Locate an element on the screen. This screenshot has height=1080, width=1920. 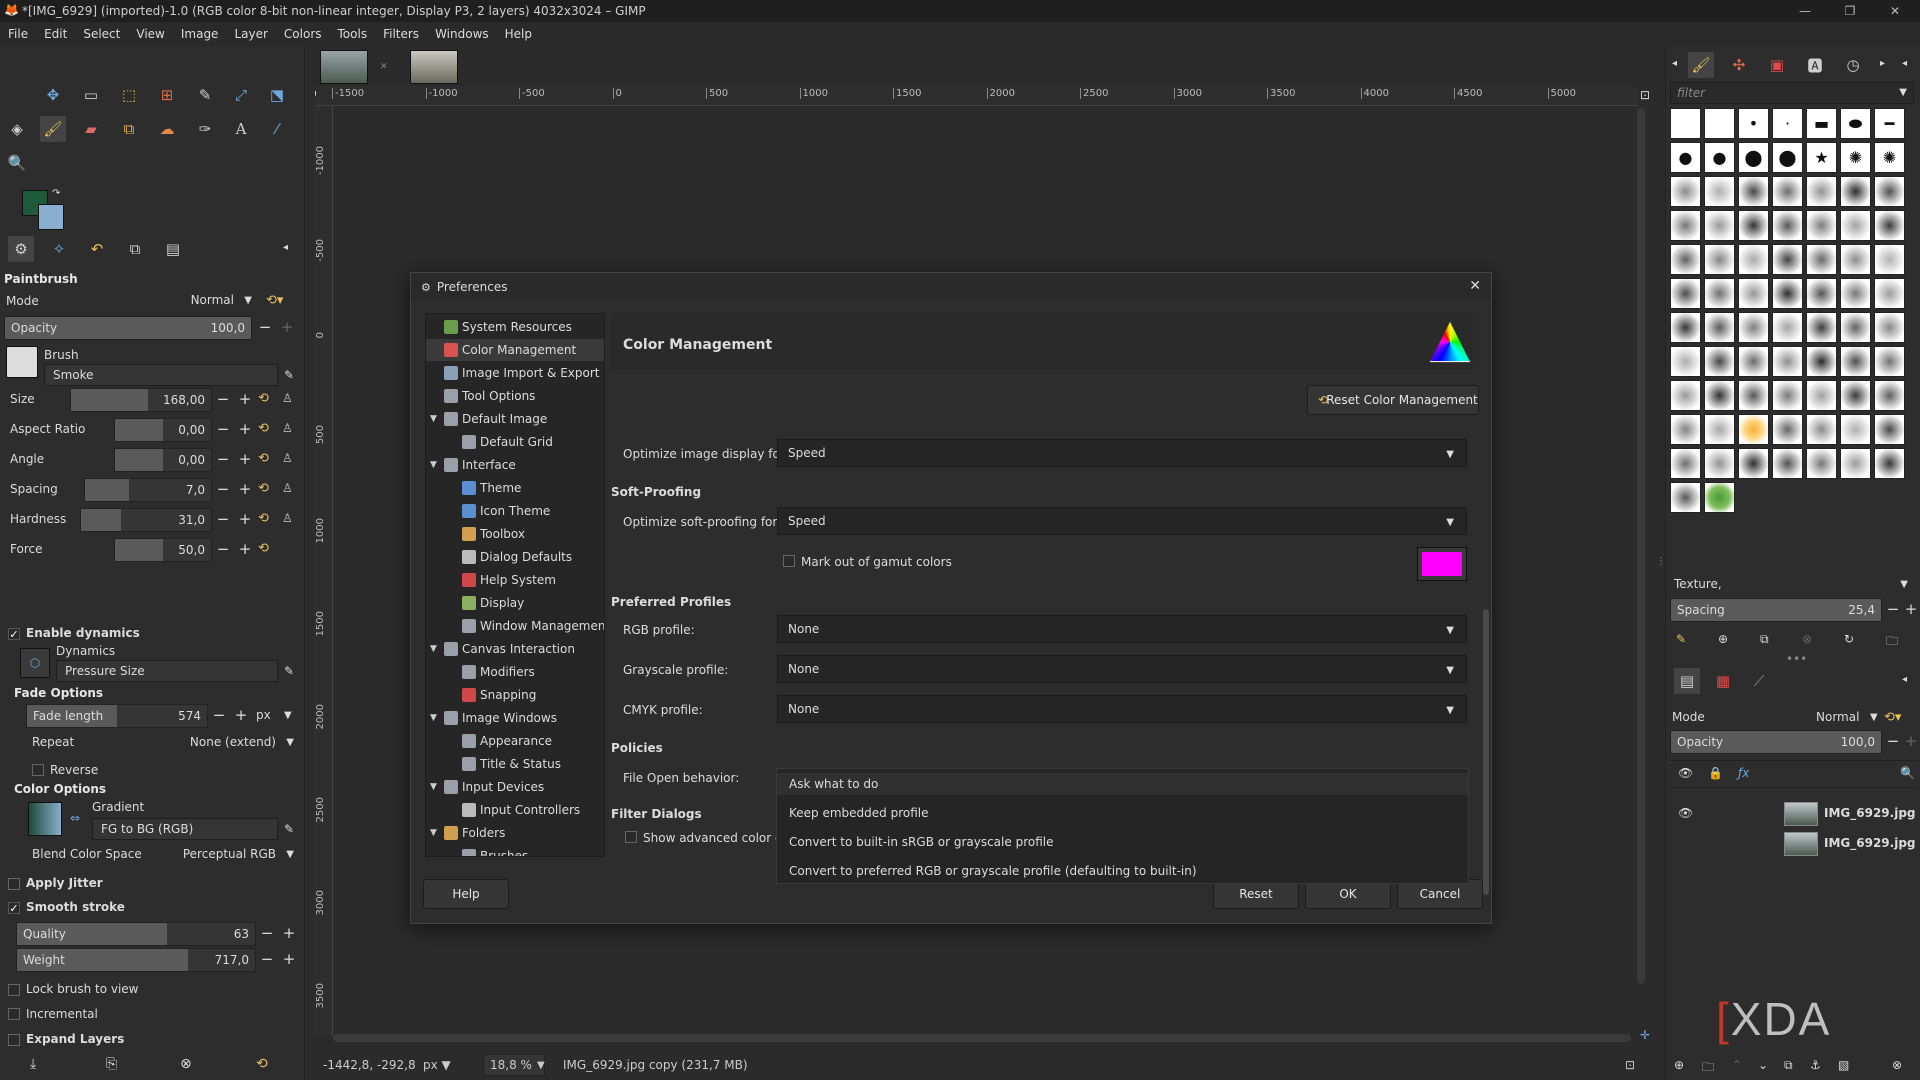
layers-tab-icon: ▤ is located at coordinates (1687, 681).